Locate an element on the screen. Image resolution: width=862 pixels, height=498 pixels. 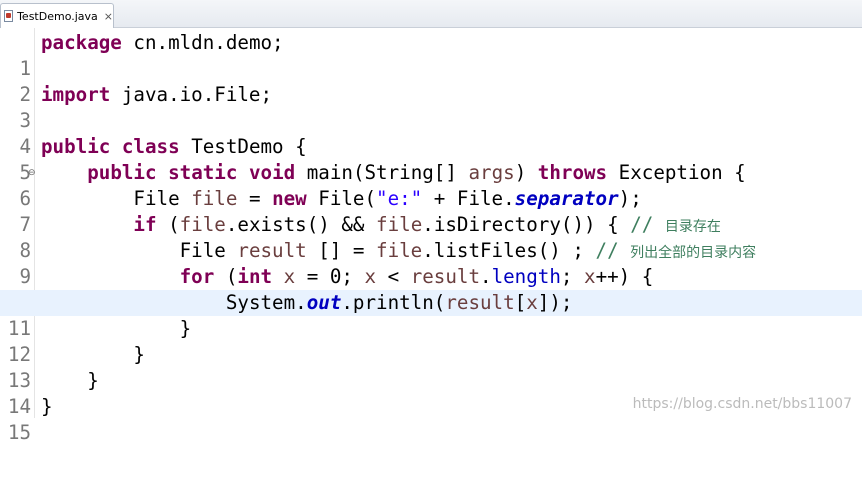
line-code: public class TestDemo { is located at coordinates (174, 147).